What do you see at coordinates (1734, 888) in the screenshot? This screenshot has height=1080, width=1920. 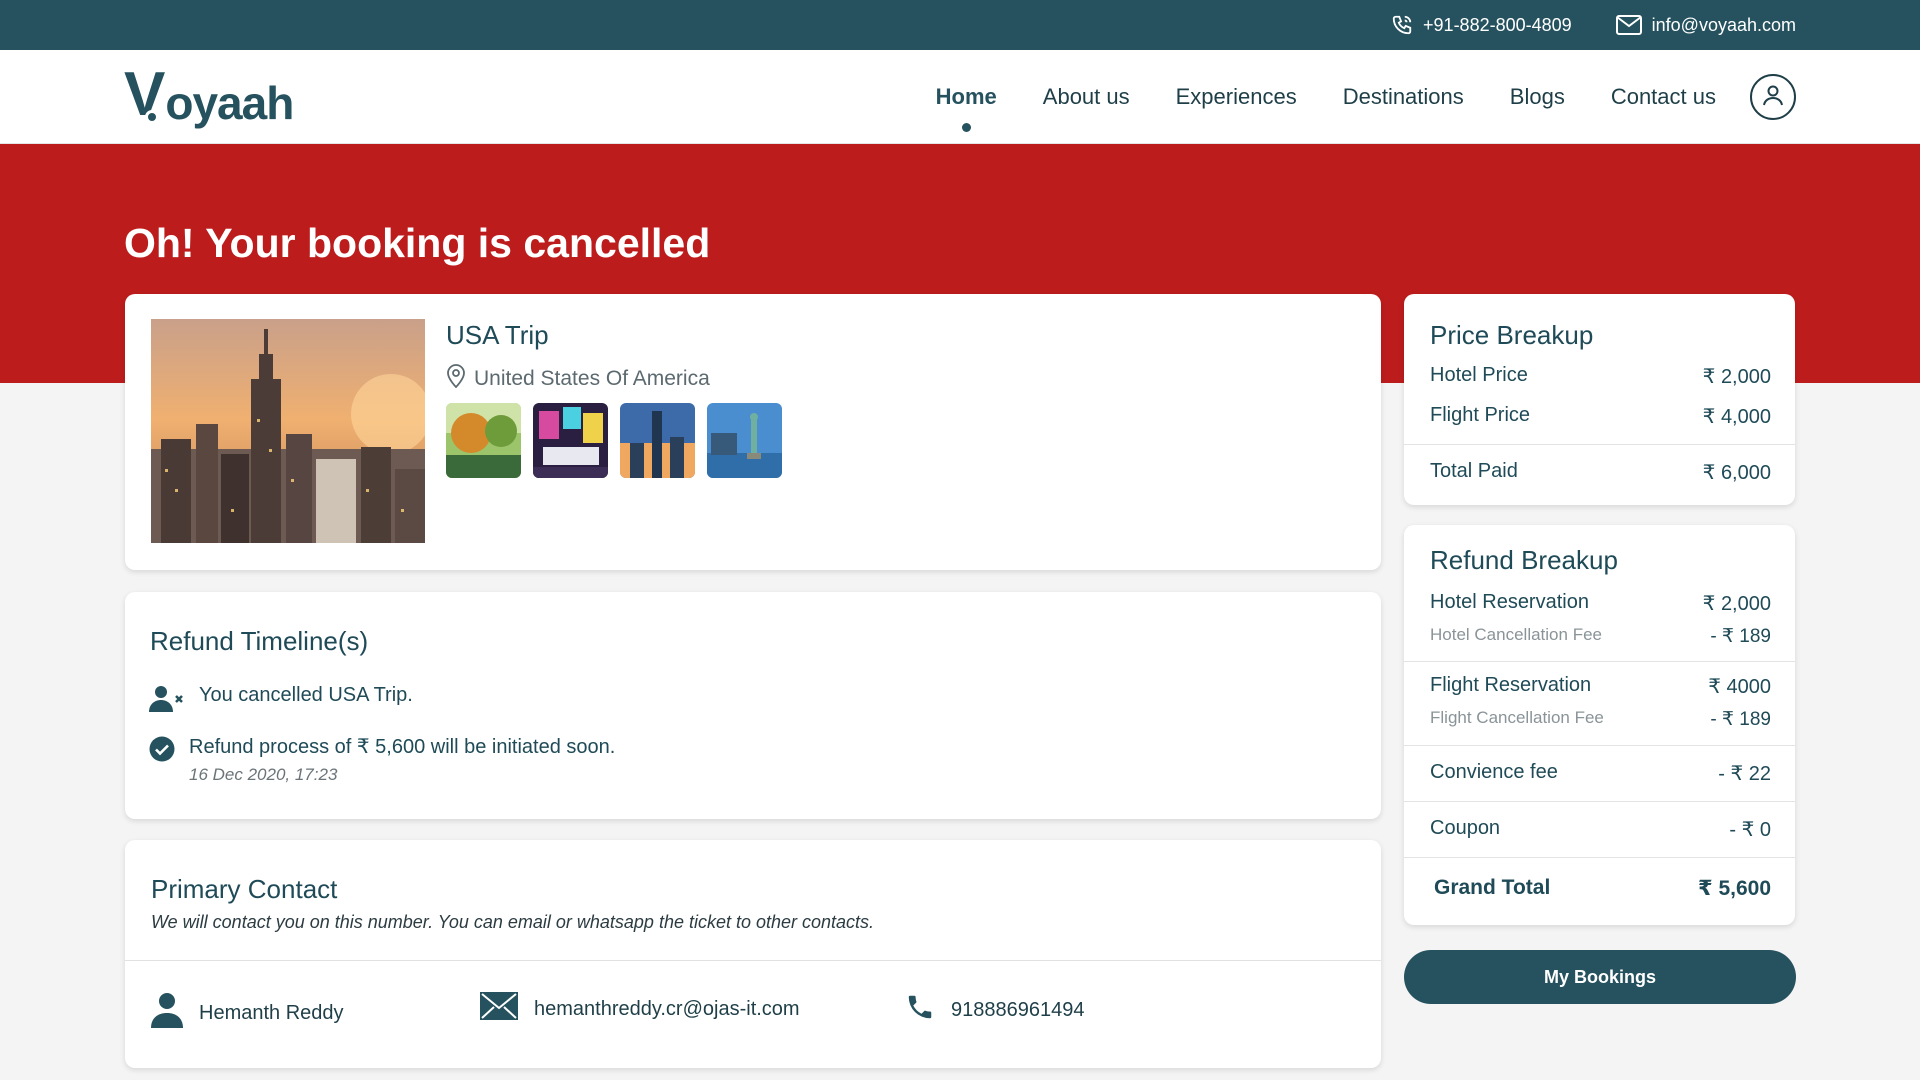 I see `refund-value: ₹ 5,600` at bounding box center [1734, 888].